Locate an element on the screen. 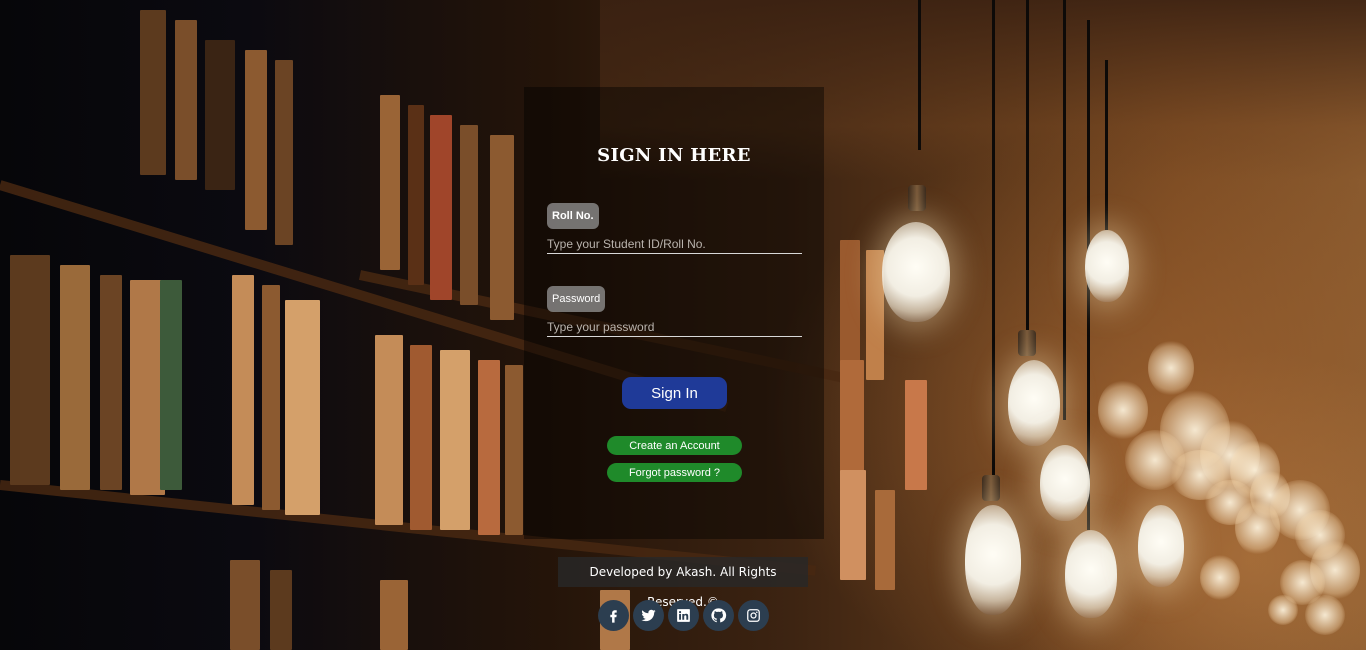 Image resolution: width=1366 pixels, height=650 pixels. github-link is located at coordinates (718, 615).